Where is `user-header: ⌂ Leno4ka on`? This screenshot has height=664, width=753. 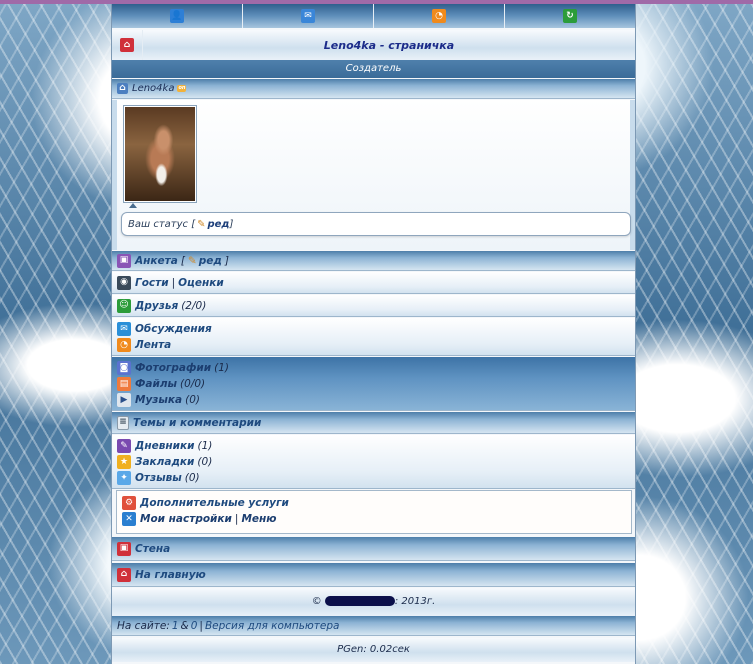 user-header: ⌂ Leno4ka on is located at coordinates (373, 89).